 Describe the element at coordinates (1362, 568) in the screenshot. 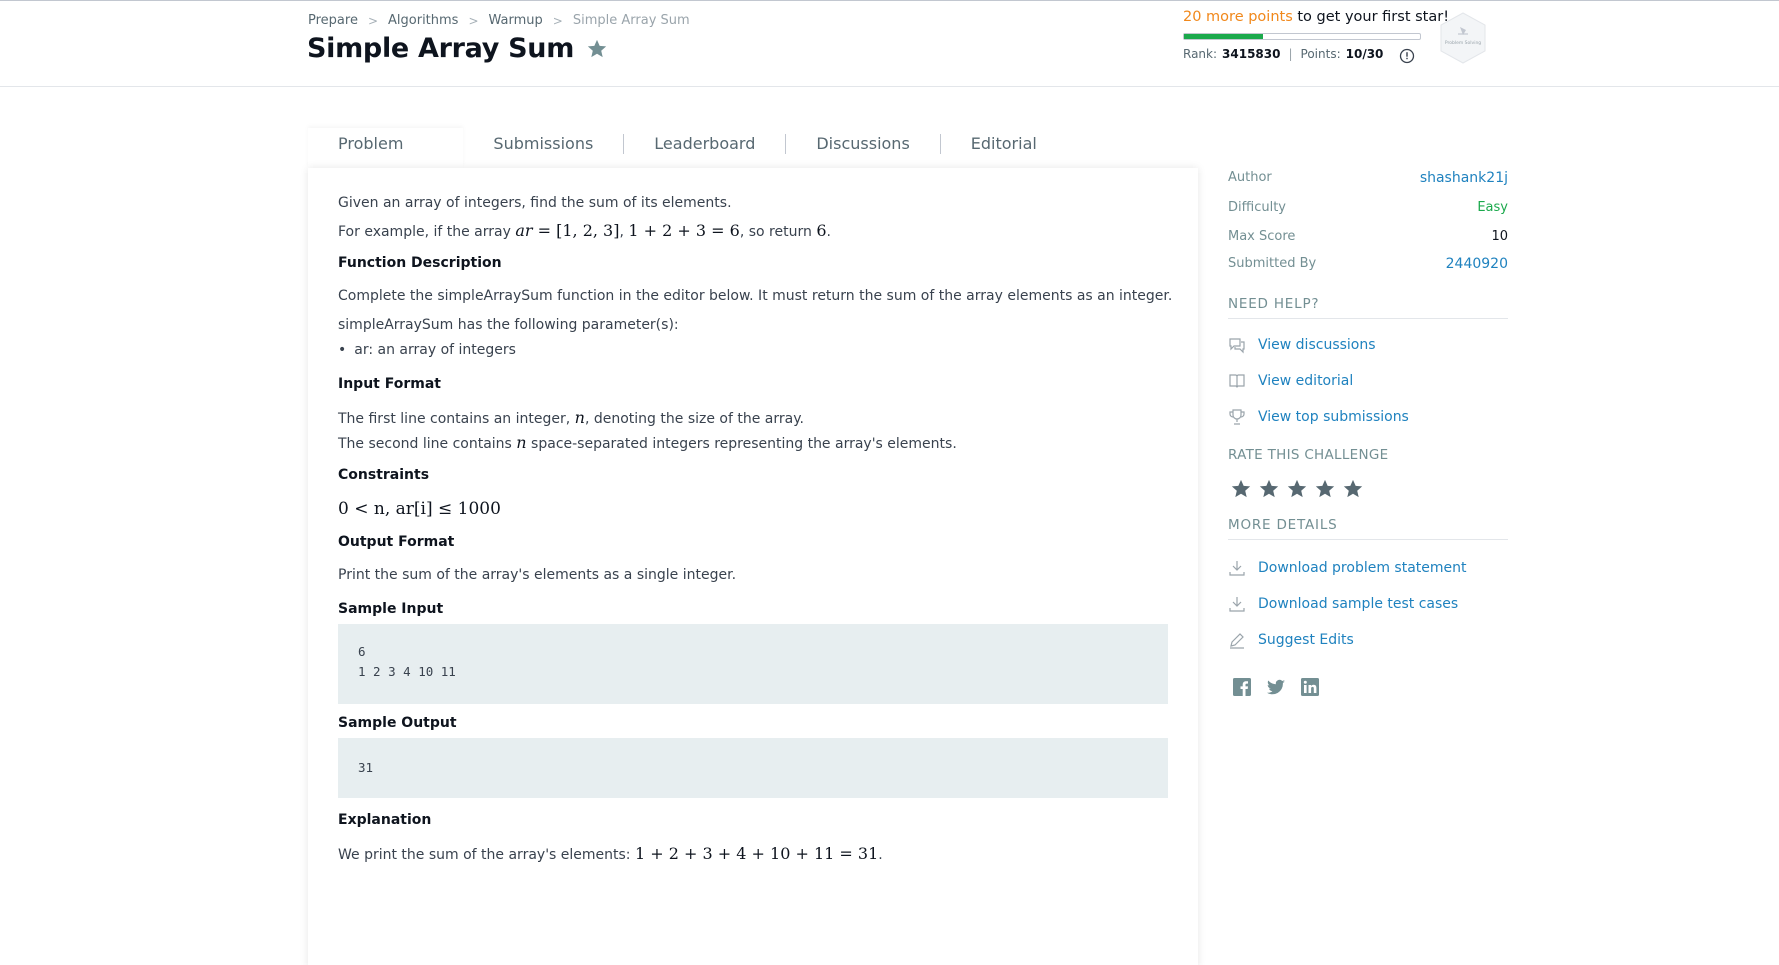

I see `download-problem-statement-label: Download problem statement` at that location.